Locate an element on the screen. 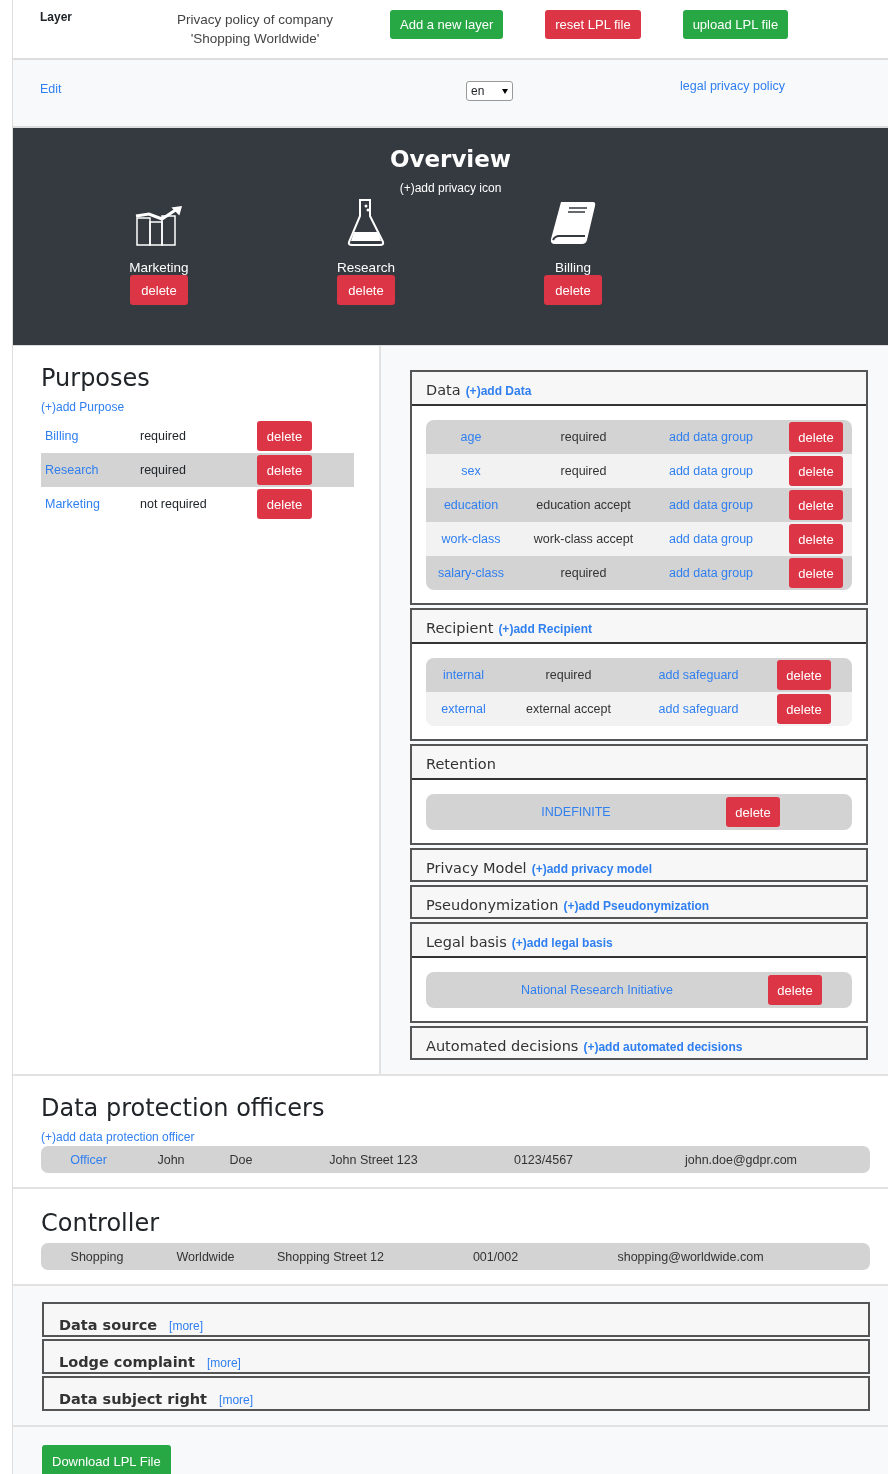 The image size is (888, 1474). item-link: work-class is located at coordinates (471, 539).